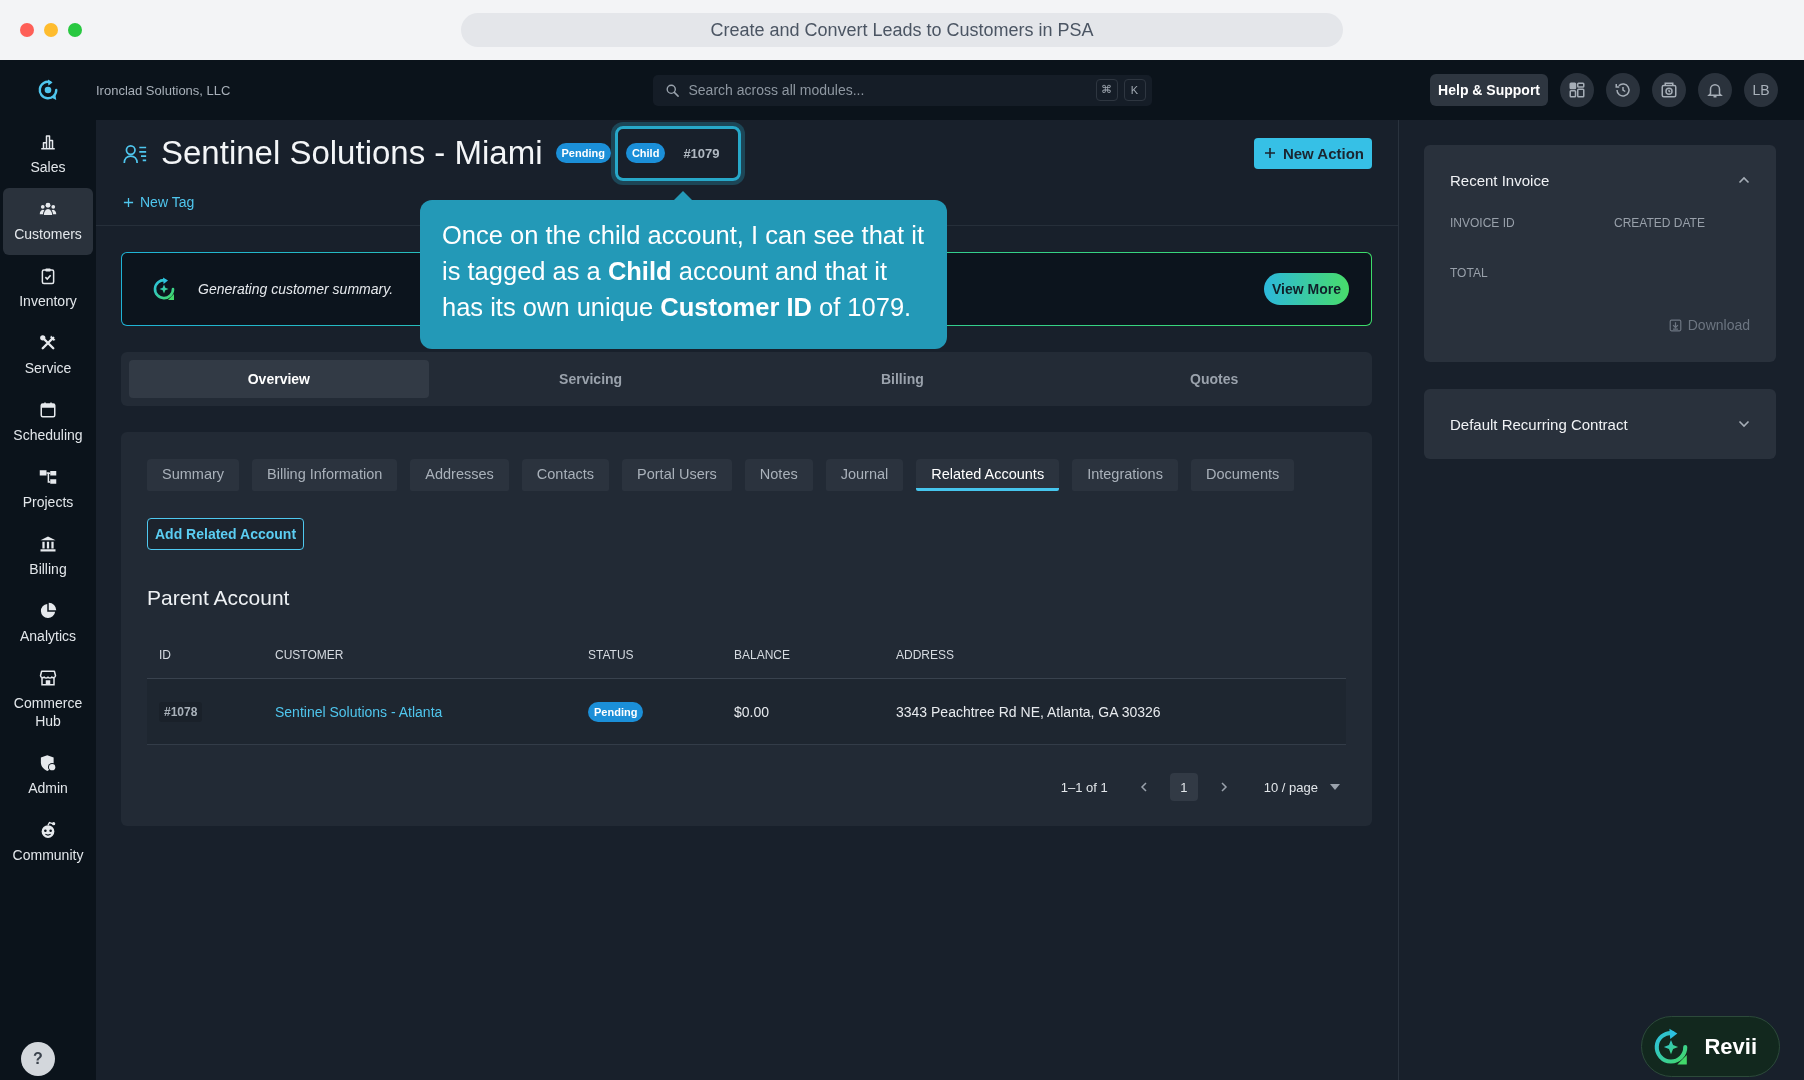 This screenshot has width=1804, height=1080. I want to click on history-button, so click(1623, 90).